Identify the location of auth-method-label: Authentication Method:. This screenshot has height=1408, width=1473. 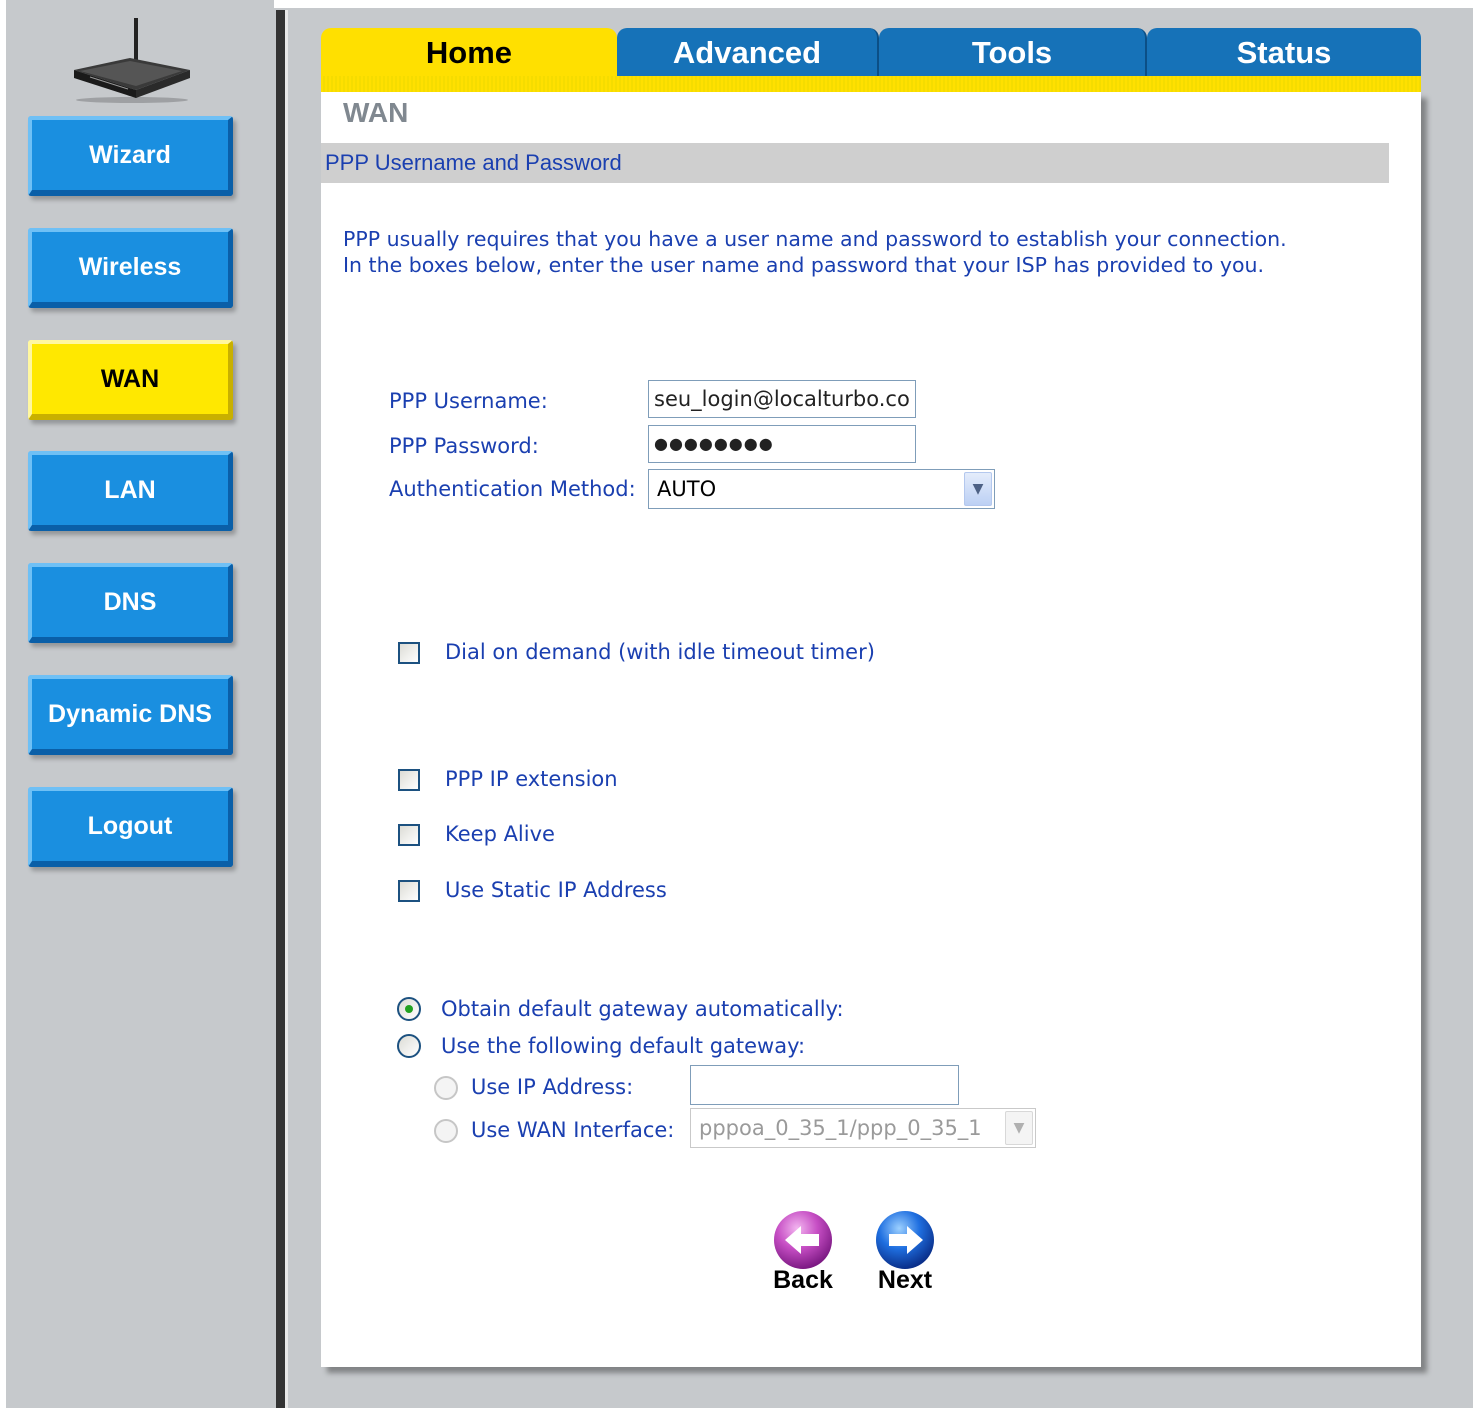
(512, 489).